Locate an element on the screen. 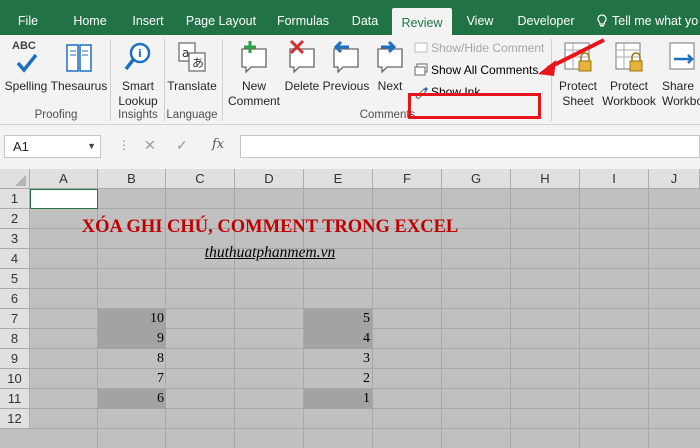 This screenshot has width=700, height=448. smart-lookup-label-2: Lookup is located at coordinates (138, 101).